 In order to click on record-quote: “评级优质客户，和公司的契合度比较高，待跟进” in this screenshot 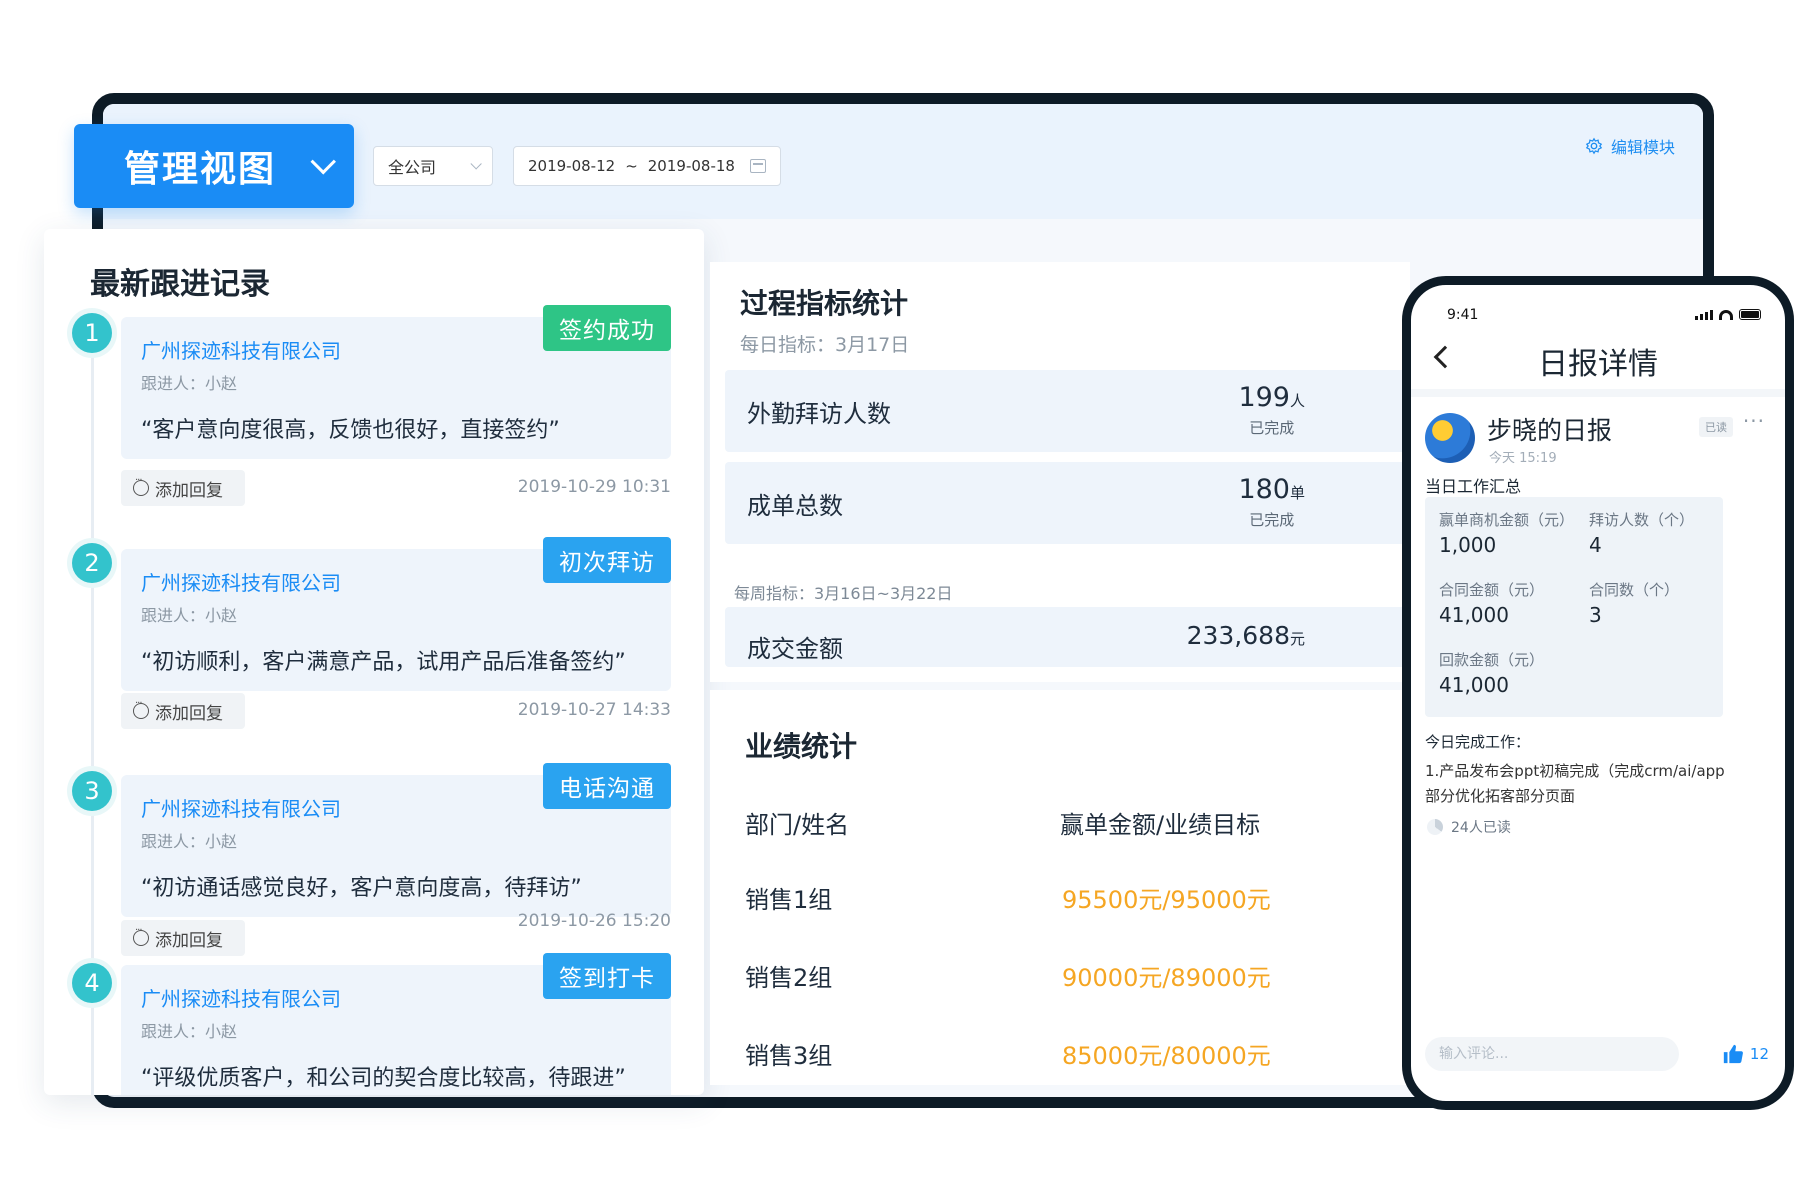, I will do `click(383, 1078)`.